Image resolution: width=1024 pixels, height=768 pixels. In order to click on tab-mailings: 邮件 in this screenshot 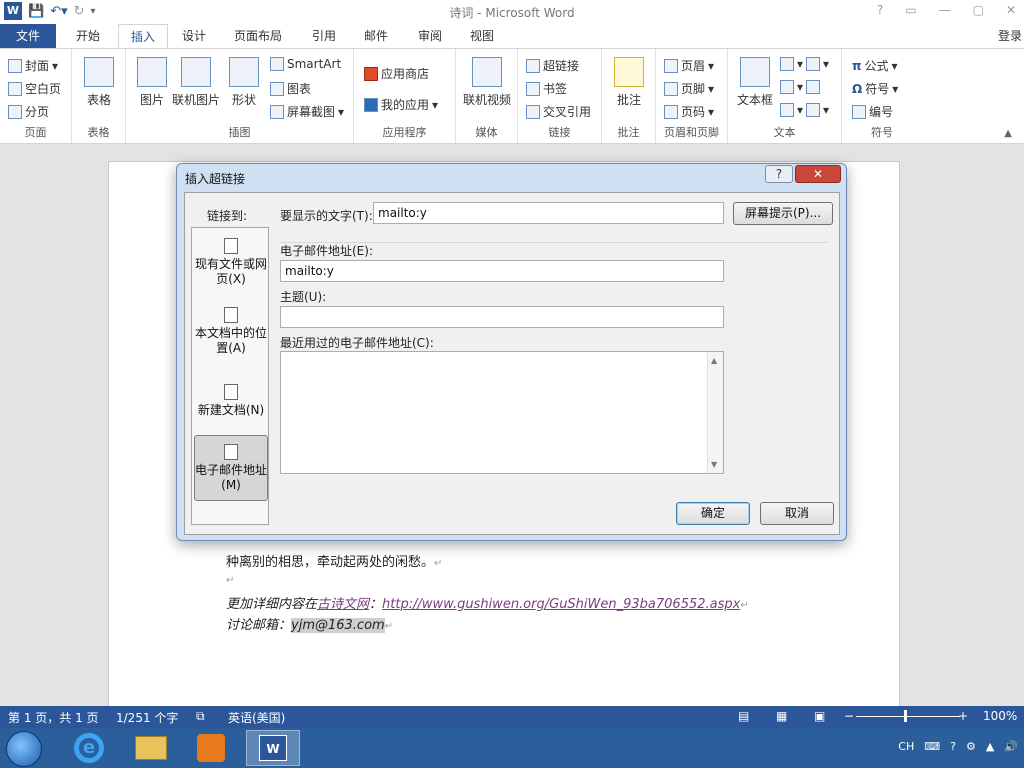, I will do `click(376, 36)`.